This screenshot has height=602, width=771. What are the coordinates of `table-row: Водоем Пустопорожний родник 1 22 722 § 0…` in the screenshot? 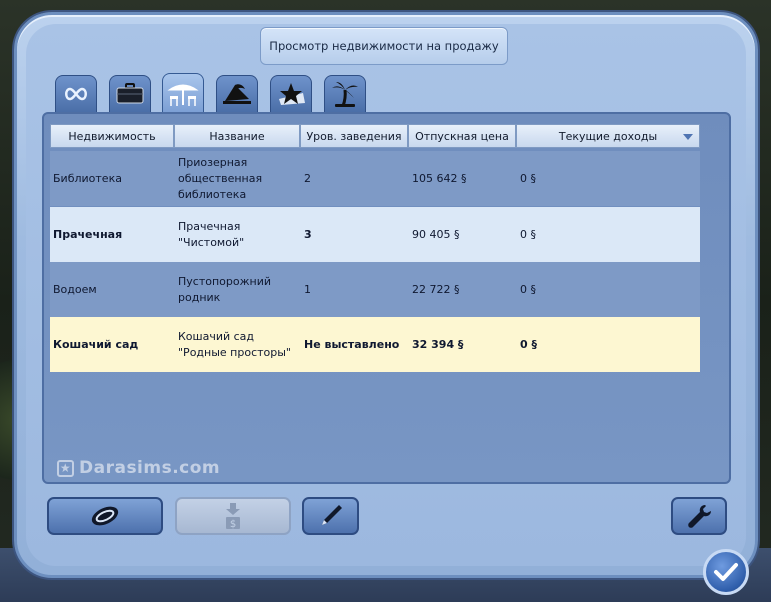 It's located at (375, 289).